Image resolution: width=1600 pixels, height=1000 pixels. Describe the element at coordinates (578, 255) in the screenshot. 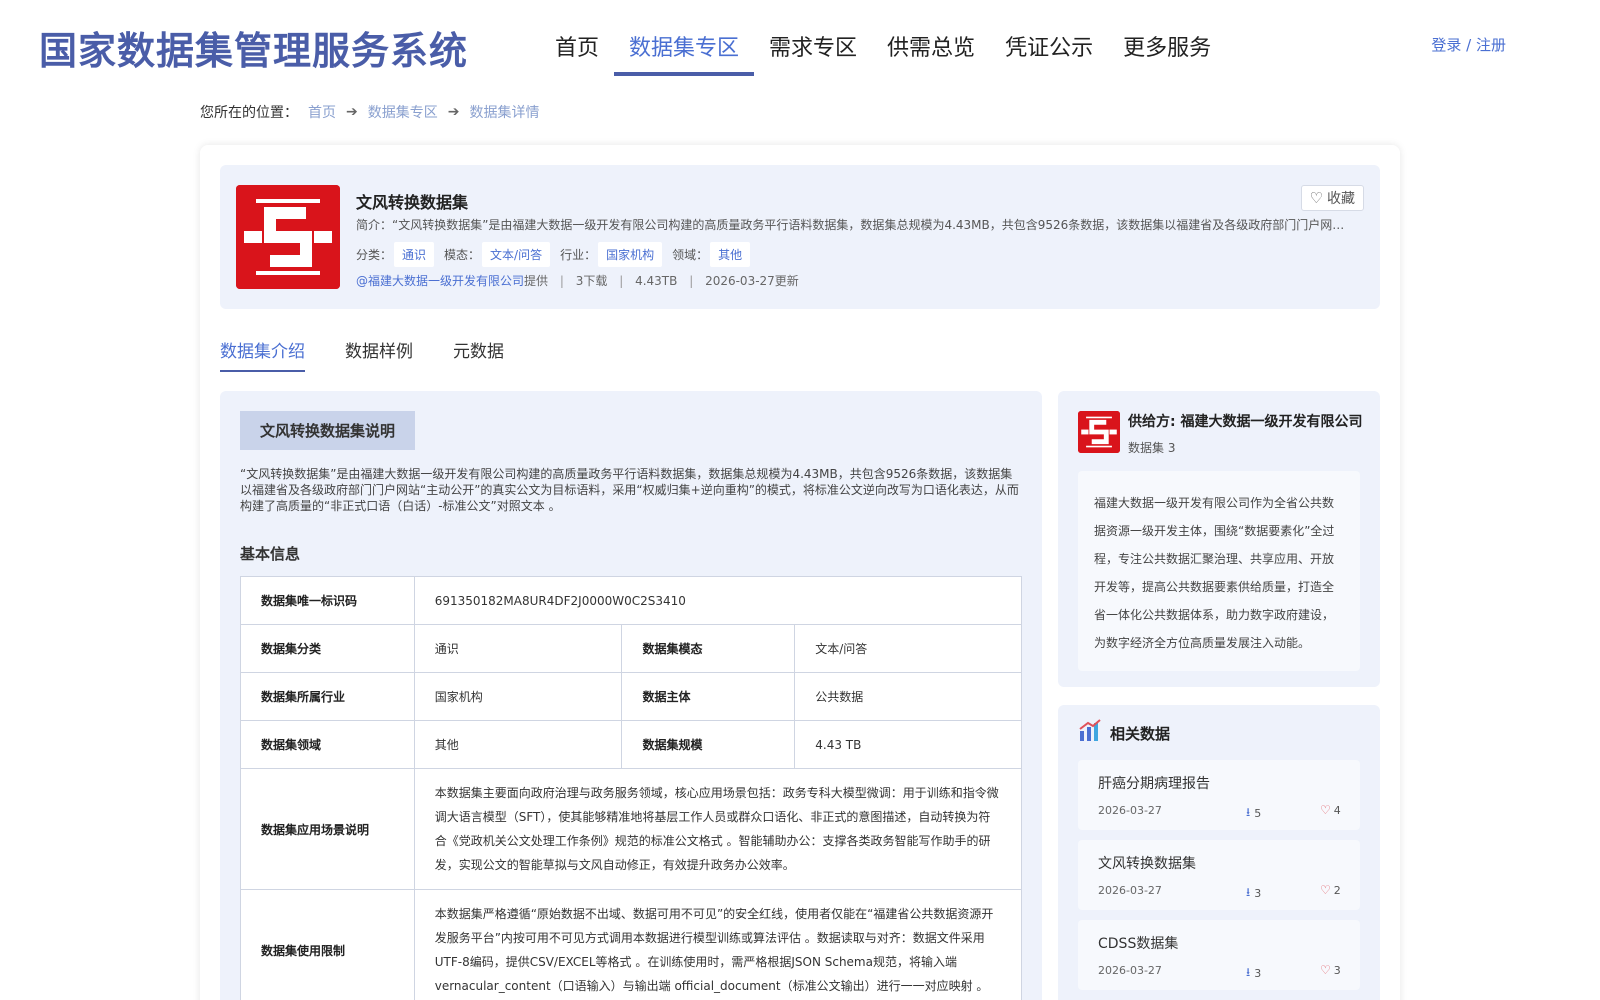

I see `tag-label-industry: 行业：` at that location.